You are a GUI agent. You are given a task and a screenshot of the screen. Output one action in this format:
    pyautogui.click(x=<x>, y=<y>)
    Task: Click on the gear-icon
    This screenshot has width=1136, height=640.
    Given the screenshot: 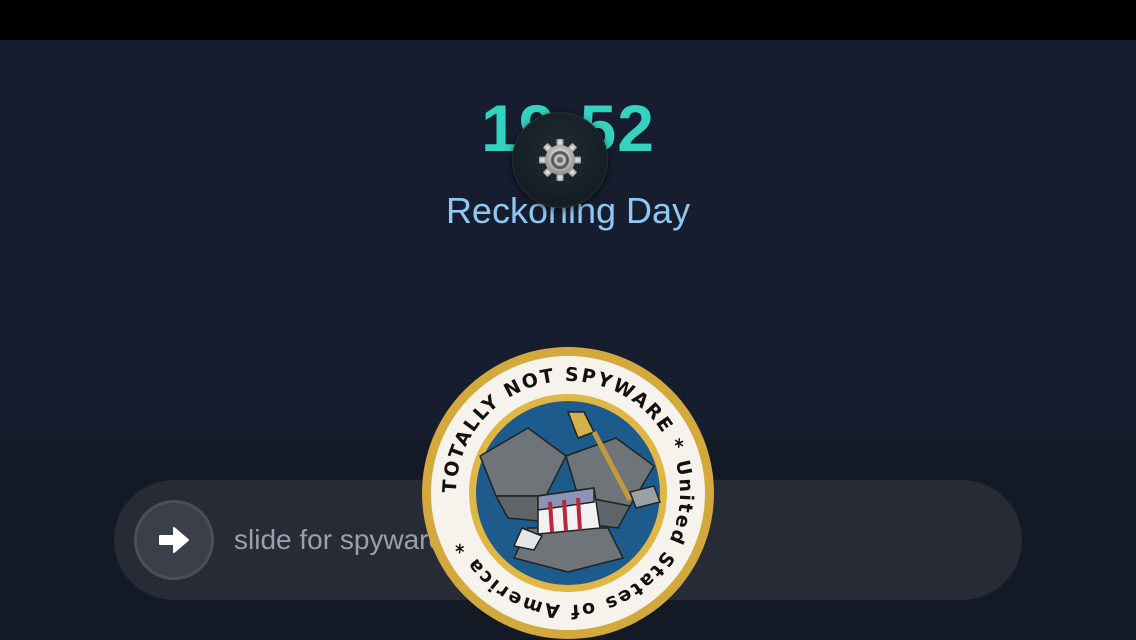 What is the action you would take?
    pyautogui.click(x=560, y=160)
    